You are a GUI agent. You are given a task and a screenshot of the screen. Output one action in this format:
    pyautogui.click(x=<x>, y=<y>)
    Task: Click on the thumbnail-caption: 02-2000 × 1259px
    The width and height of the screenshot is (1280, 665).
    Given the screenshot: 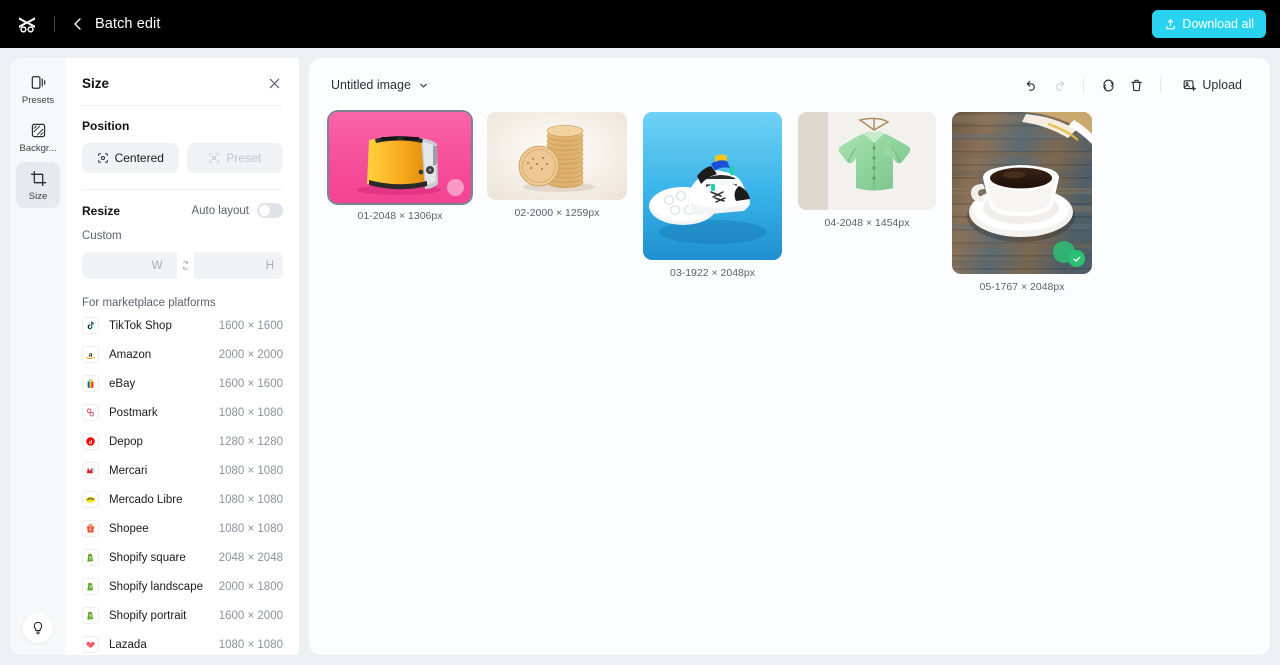 What is the action you would take?
    pyautogui.click(x=557, y=213)
    